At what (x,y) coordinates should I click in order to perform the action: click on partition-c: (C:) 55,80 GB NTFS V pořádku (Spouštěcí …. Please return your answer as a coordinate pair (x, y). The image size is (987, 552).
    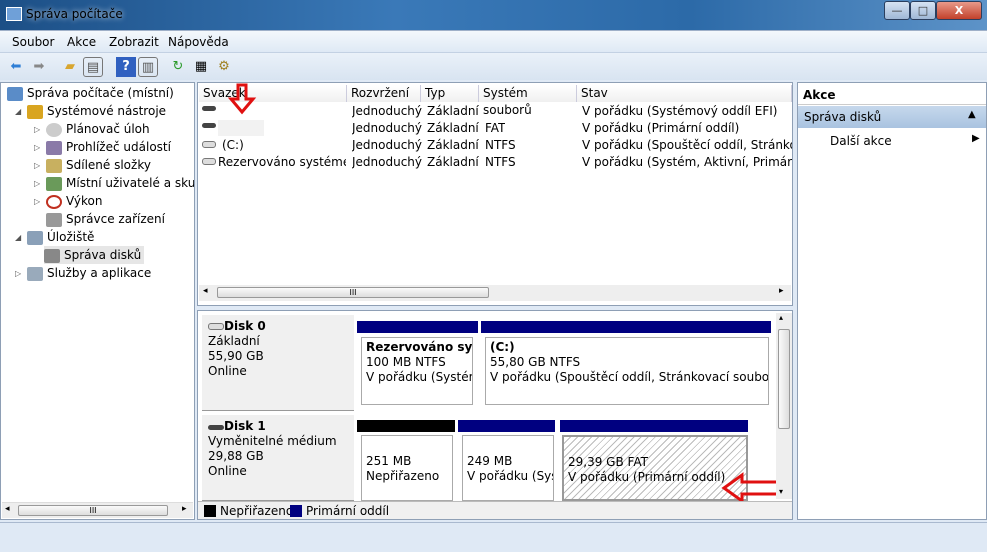
    Looking at the image, I should click on (627, 371).